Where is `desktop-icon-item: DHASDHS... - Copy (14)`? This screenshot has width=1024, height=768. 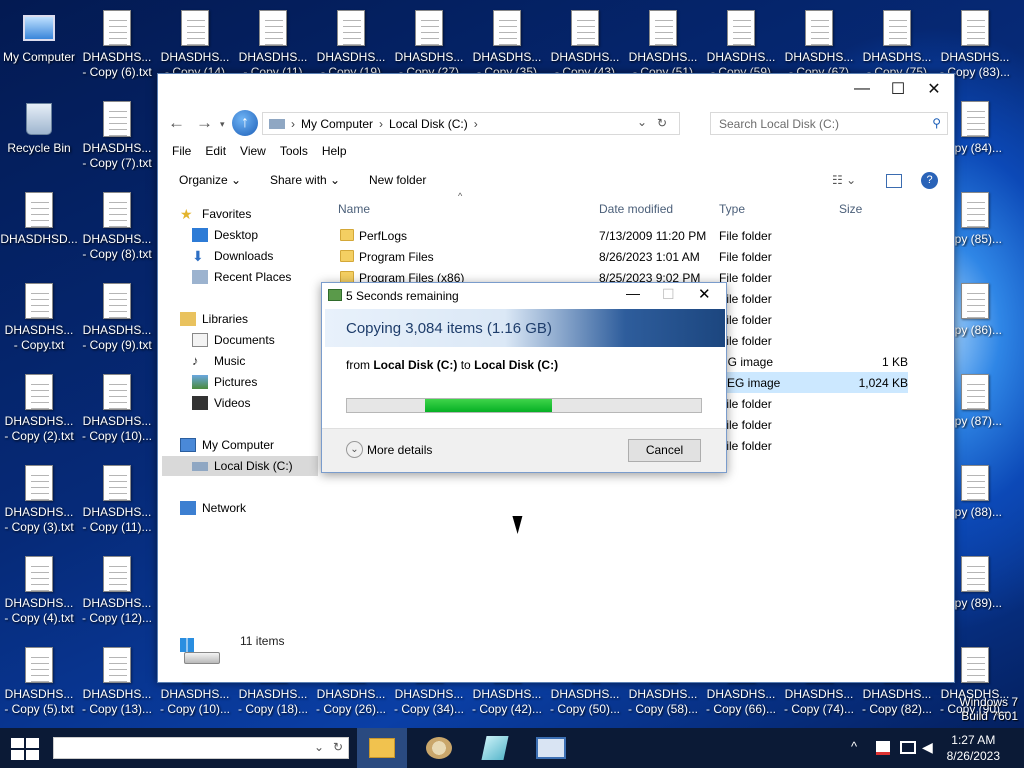
desktop-icon-item: DHASDHS... - Copy (14) is located at coordinates (195, 43).